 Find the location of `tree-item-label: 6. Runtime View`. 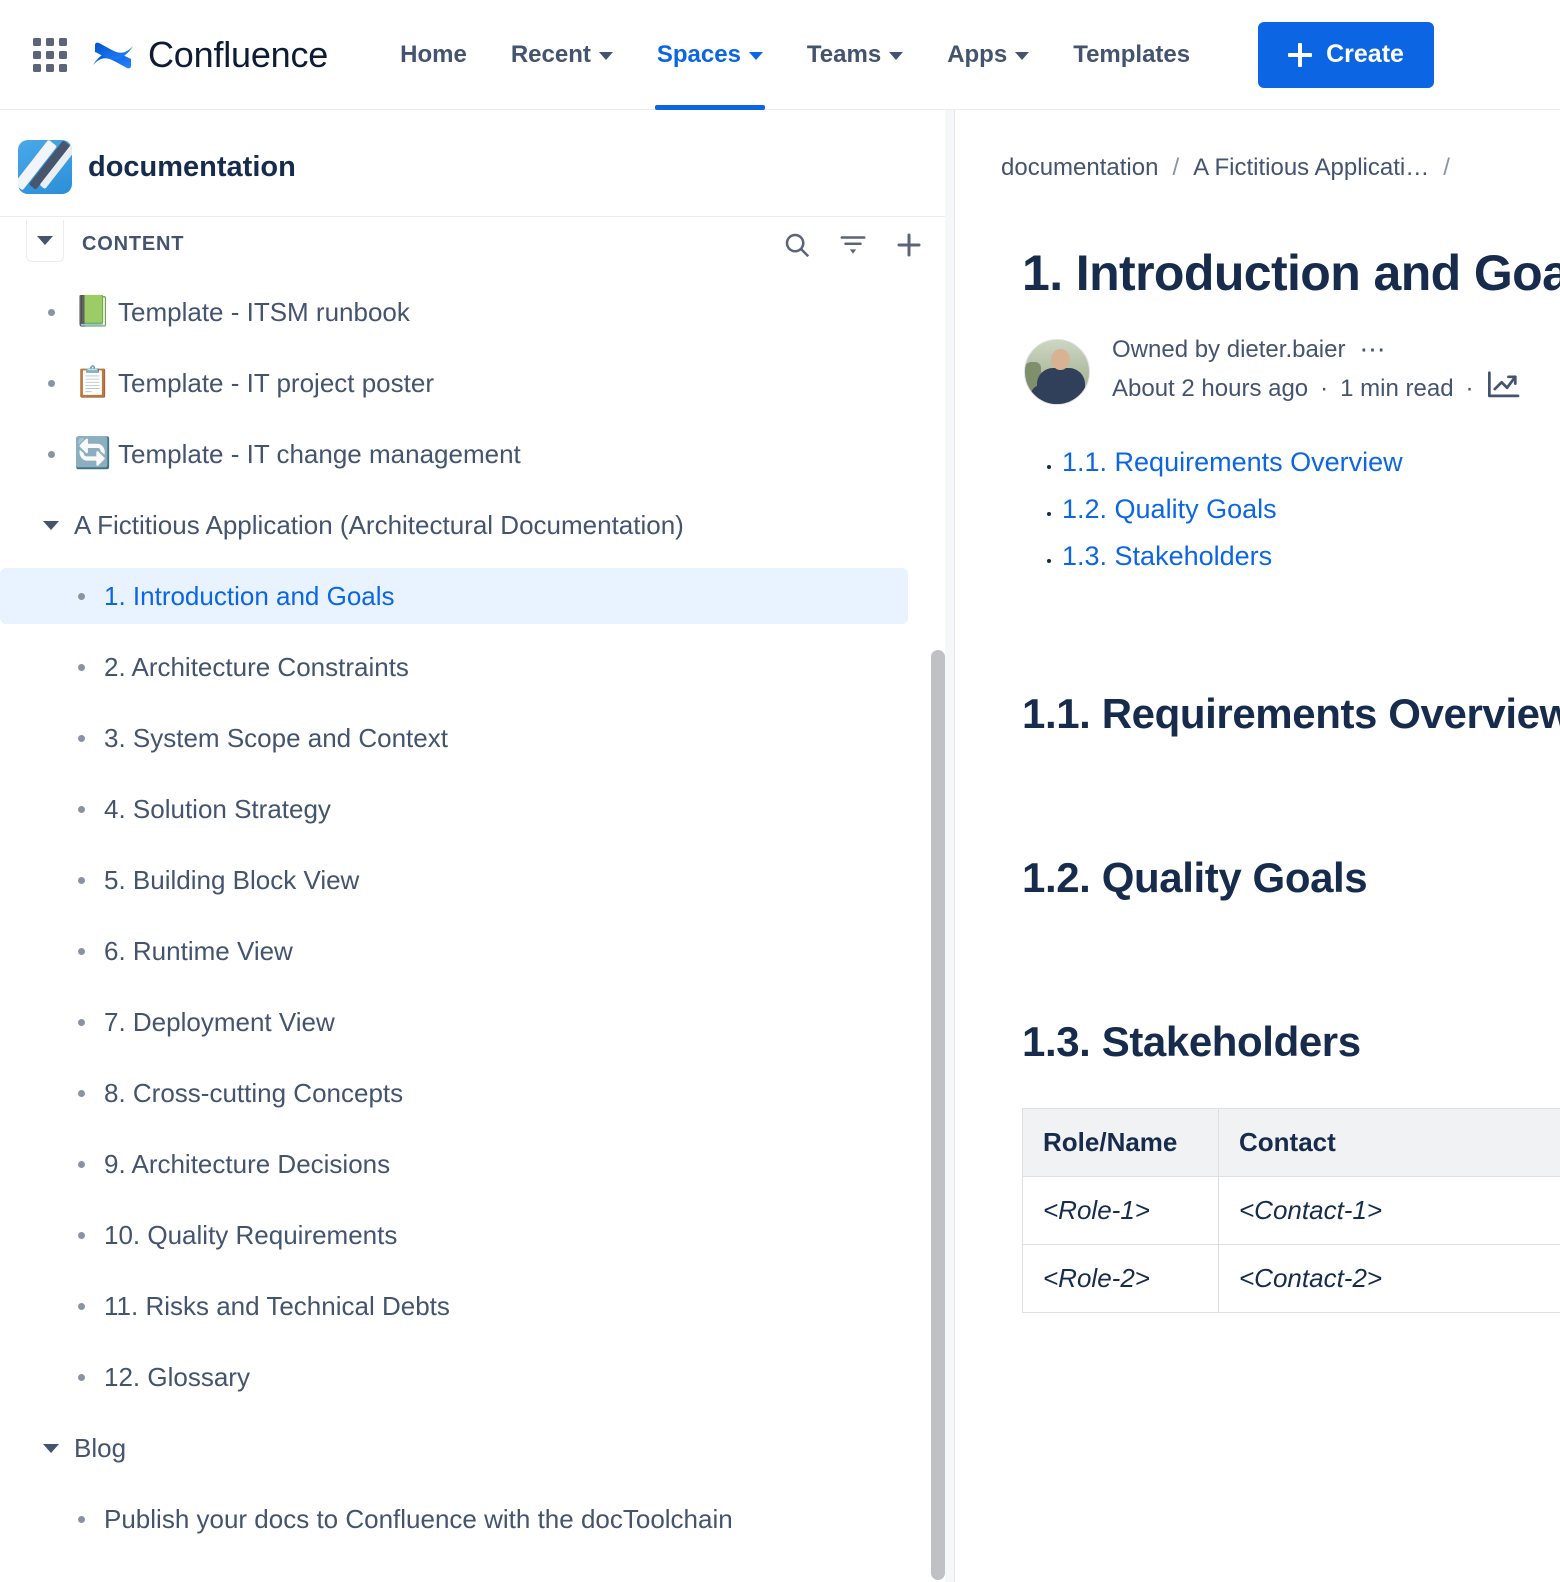

tree-item-label: 6. Runtime View is located at coordinates (198, 950).